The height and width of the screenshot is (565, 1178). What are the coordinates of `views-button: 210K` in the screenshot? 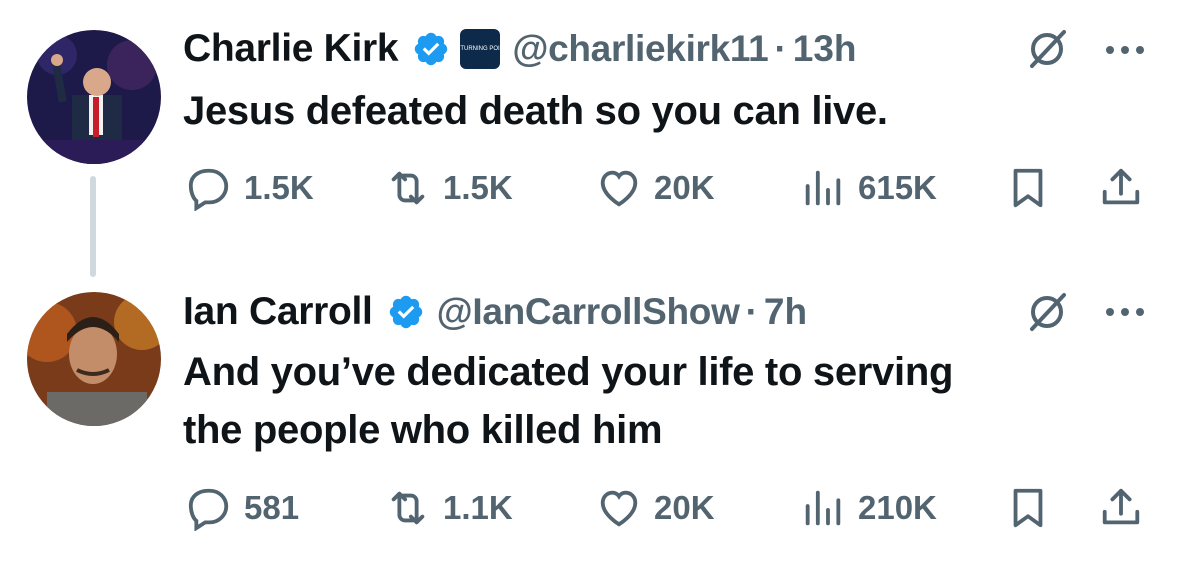 It's located at (868, 508).